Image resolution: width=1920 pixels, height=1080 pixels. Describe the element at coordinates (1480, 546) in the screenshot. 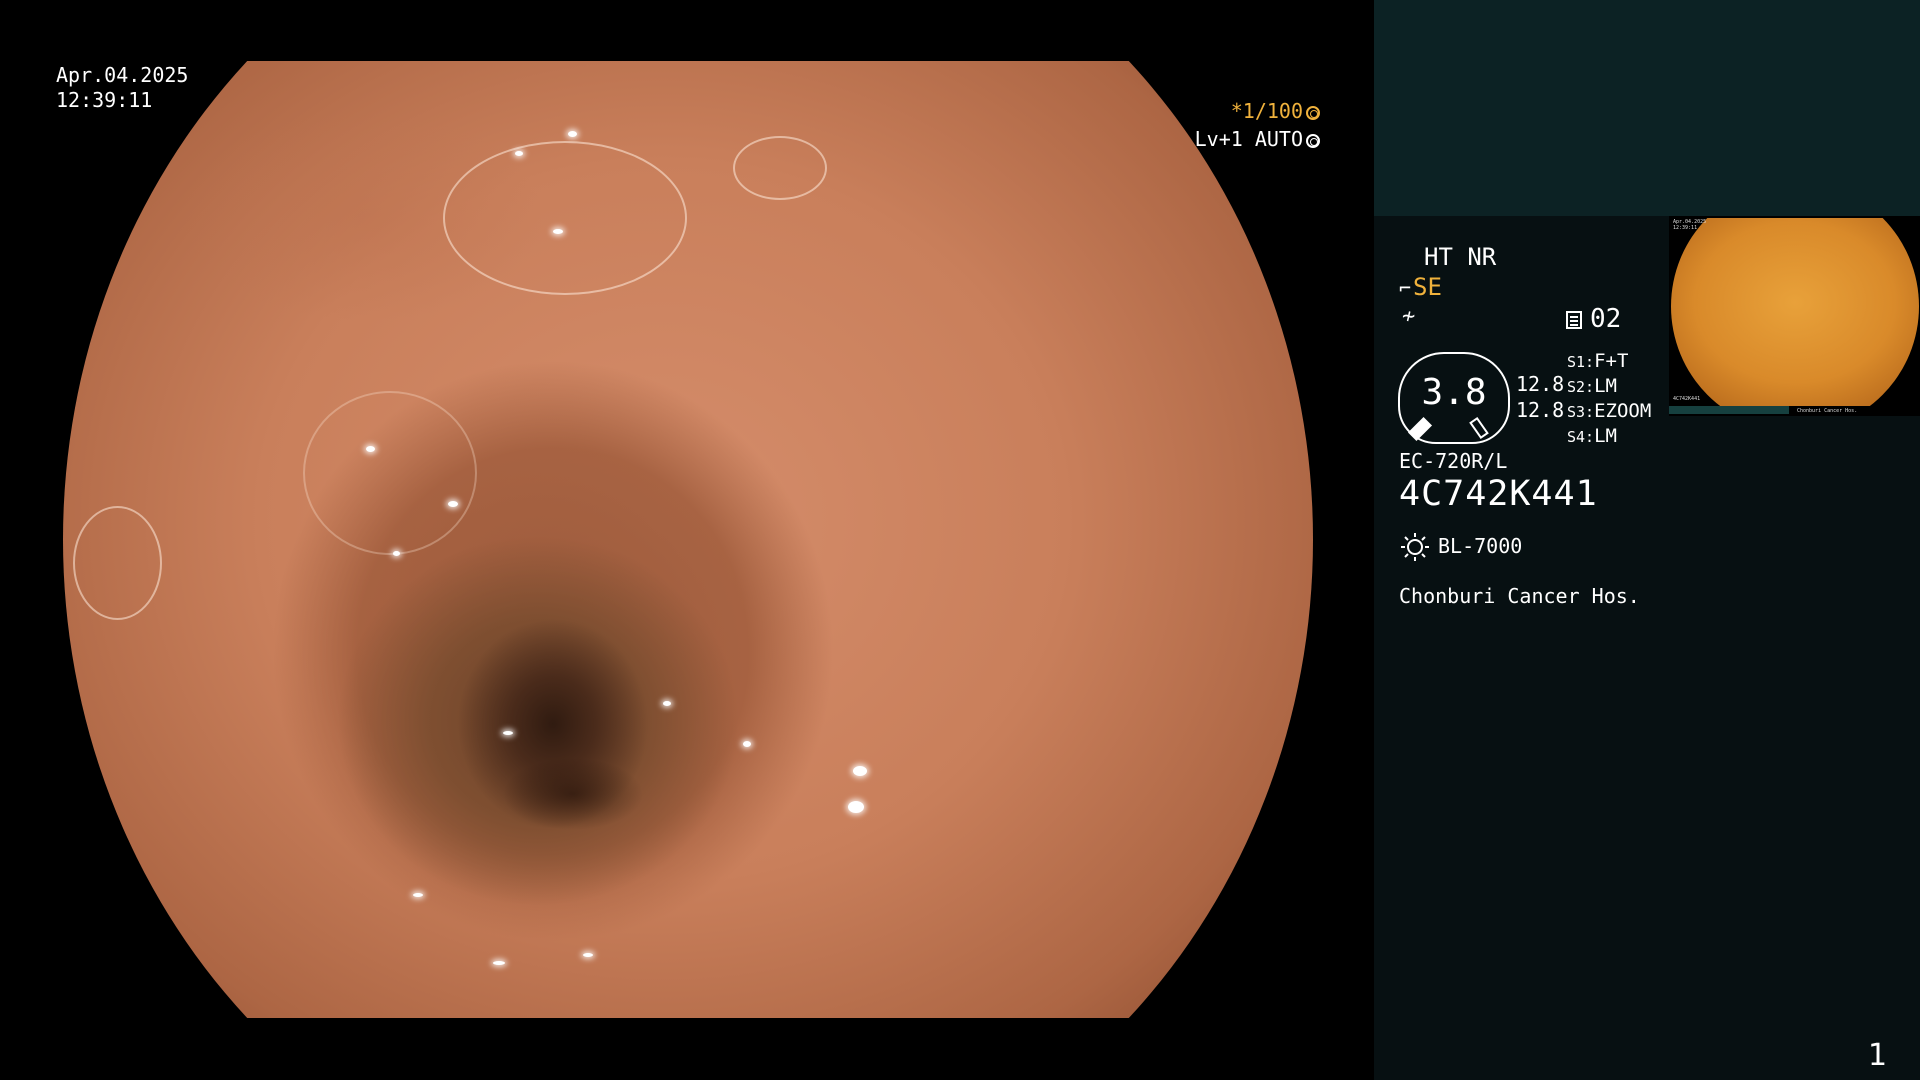

I see `light-source-model: BL-7000` at that location.